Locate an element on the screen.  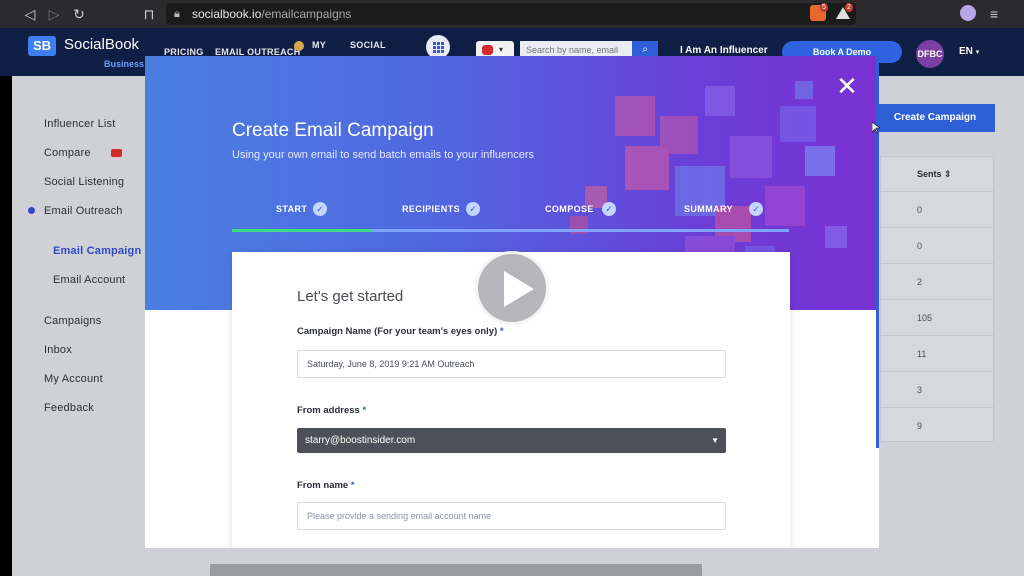
sidebar-item-feedback: Feedback is located at coordinates (69, 408).